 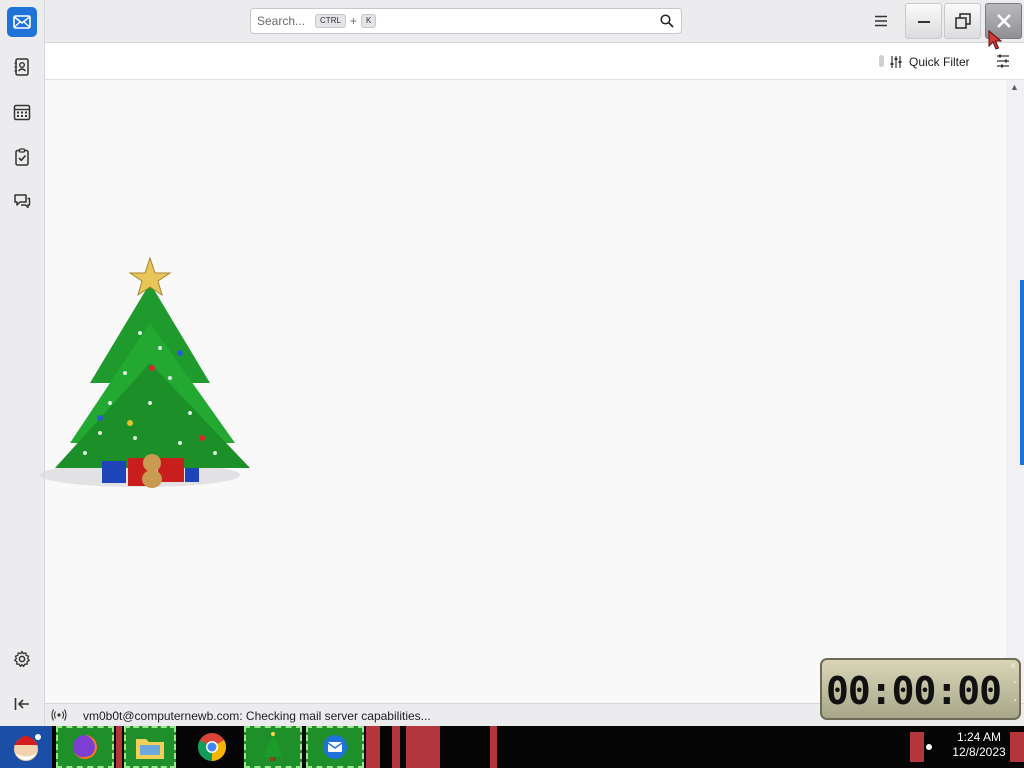 I want to click on display-options-icon, so click(x=1003, y=61).